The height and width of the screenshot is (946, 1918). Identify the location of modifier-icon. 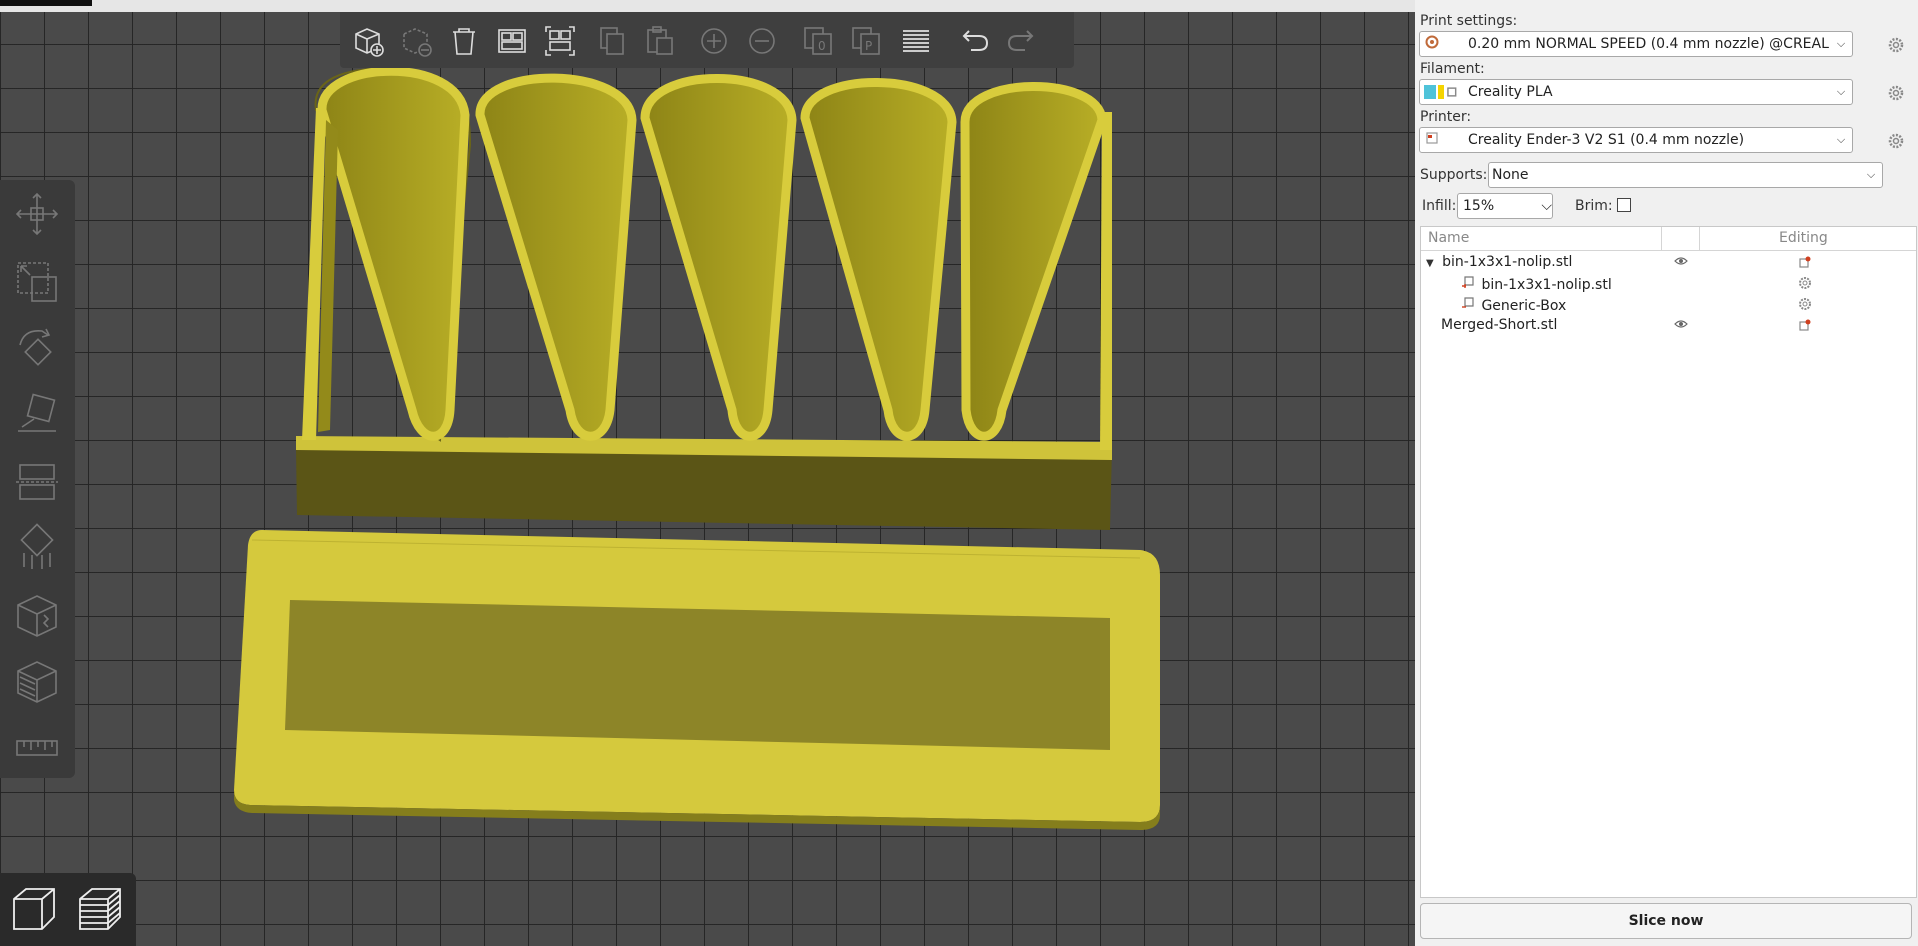
(1468, 305).